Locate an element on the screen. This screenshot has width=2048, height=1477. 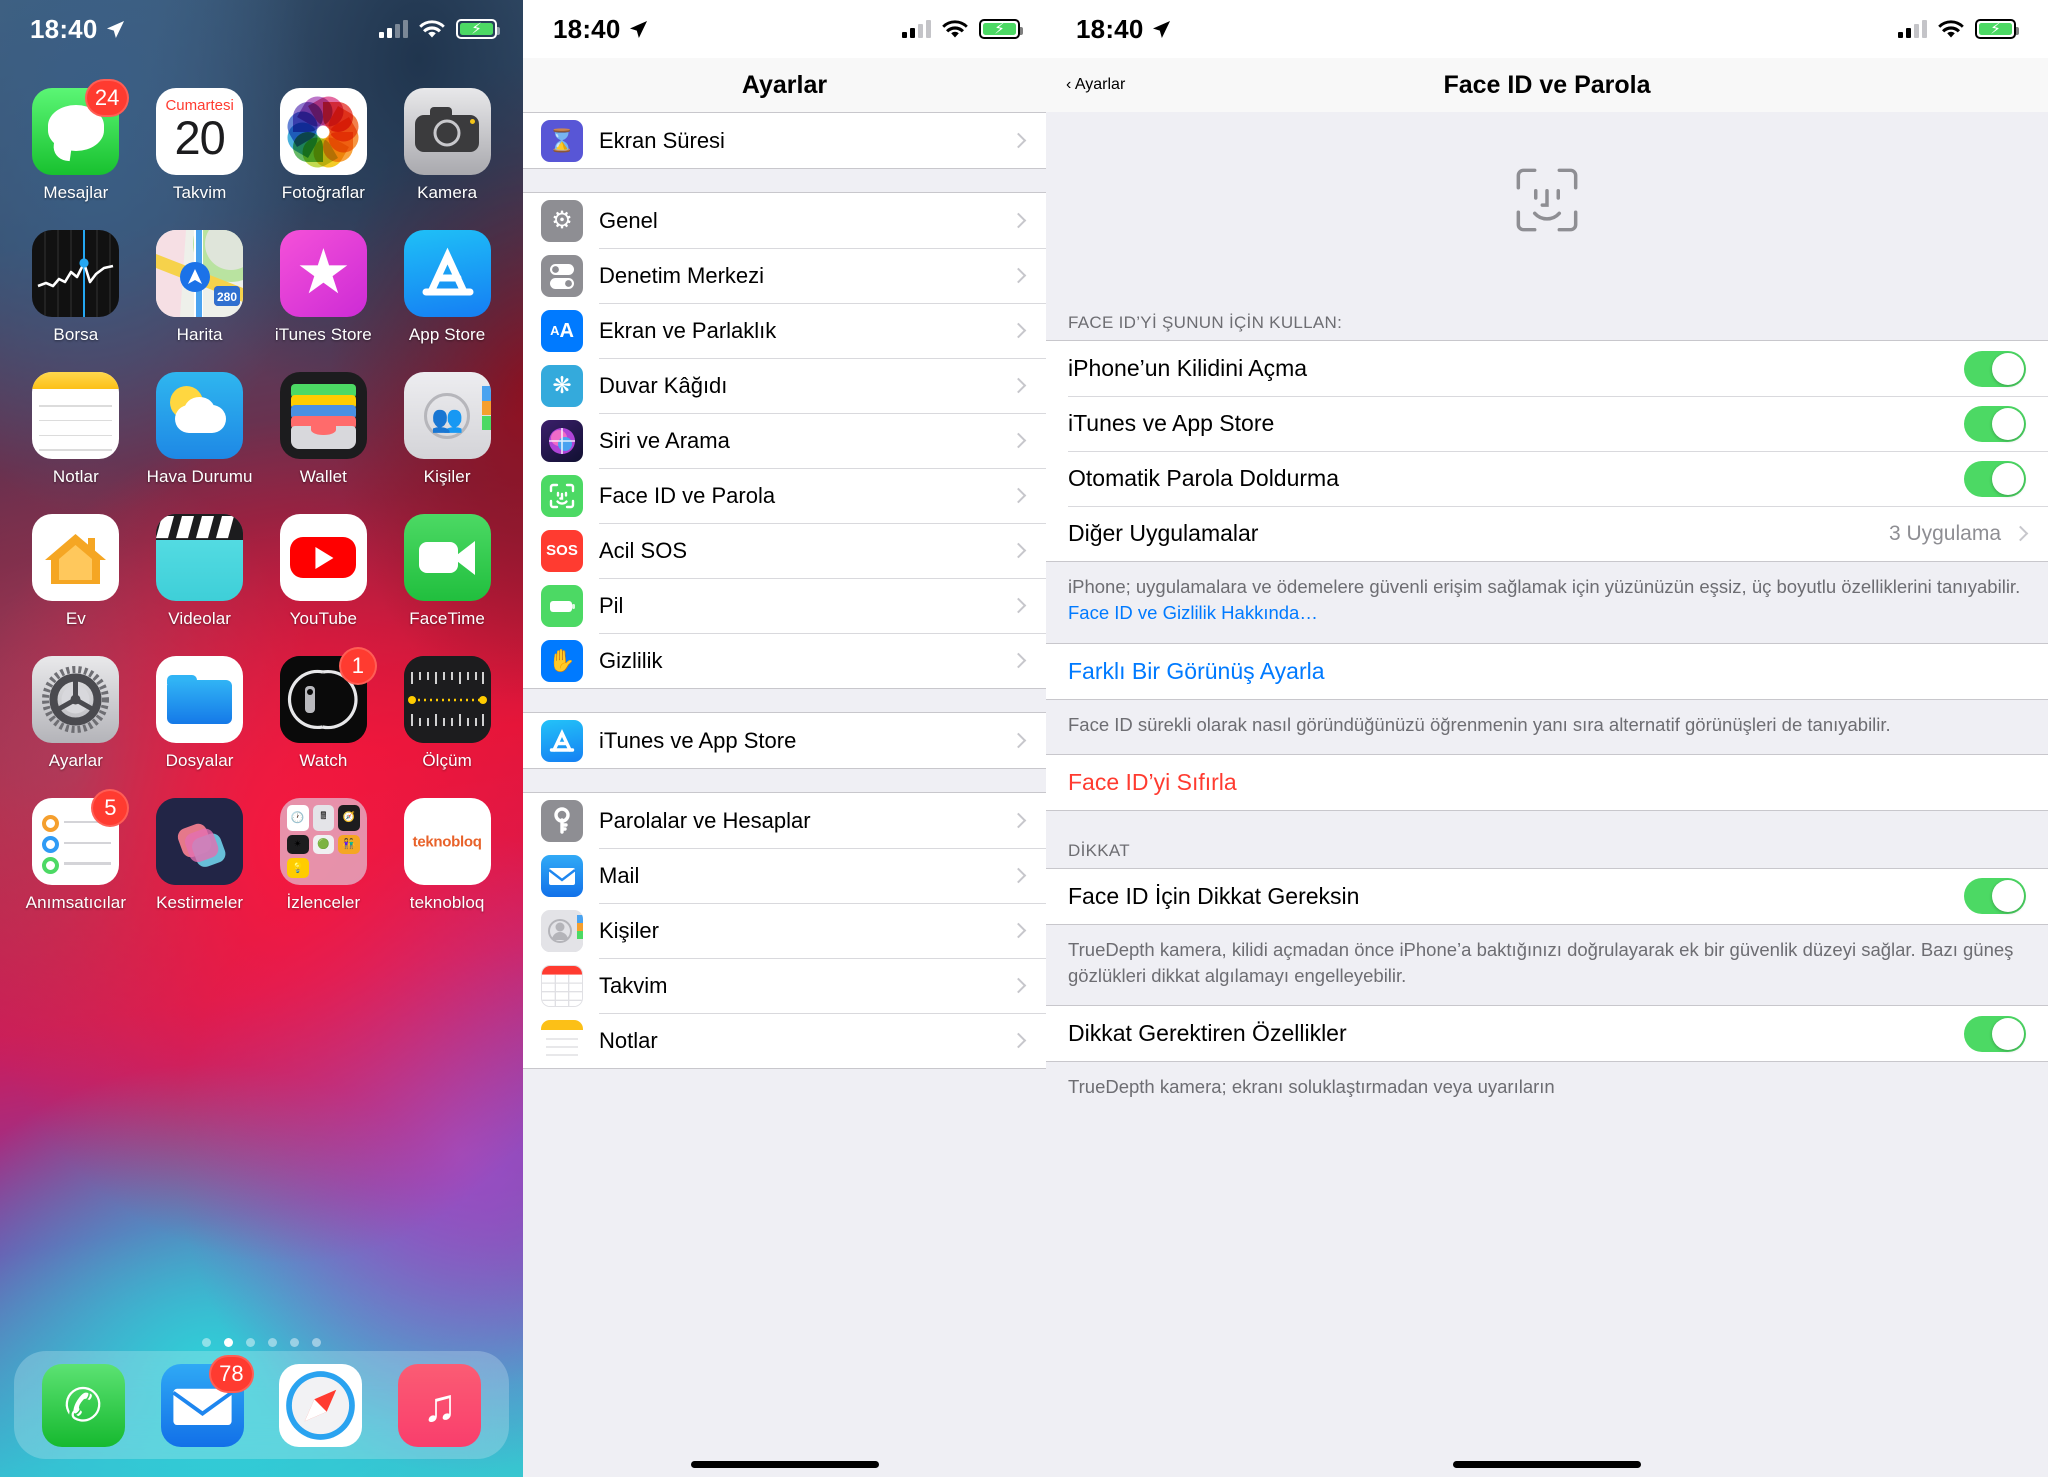
app-label-kamera: Kamera is located at coordinates (447, 192).